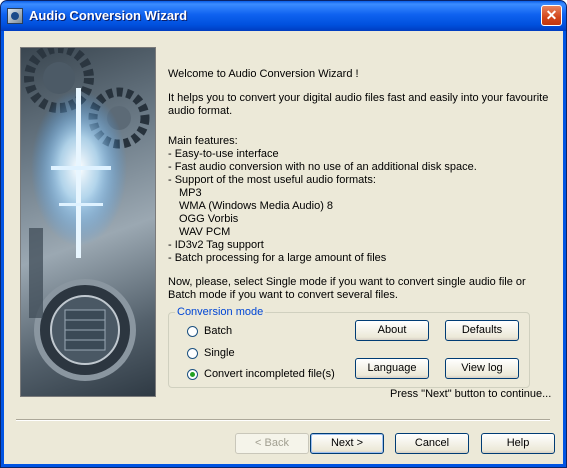 Image resolution: width=567 pixels, height=468 pixels. I want to click on next-button: Next >, so click(347, 443).